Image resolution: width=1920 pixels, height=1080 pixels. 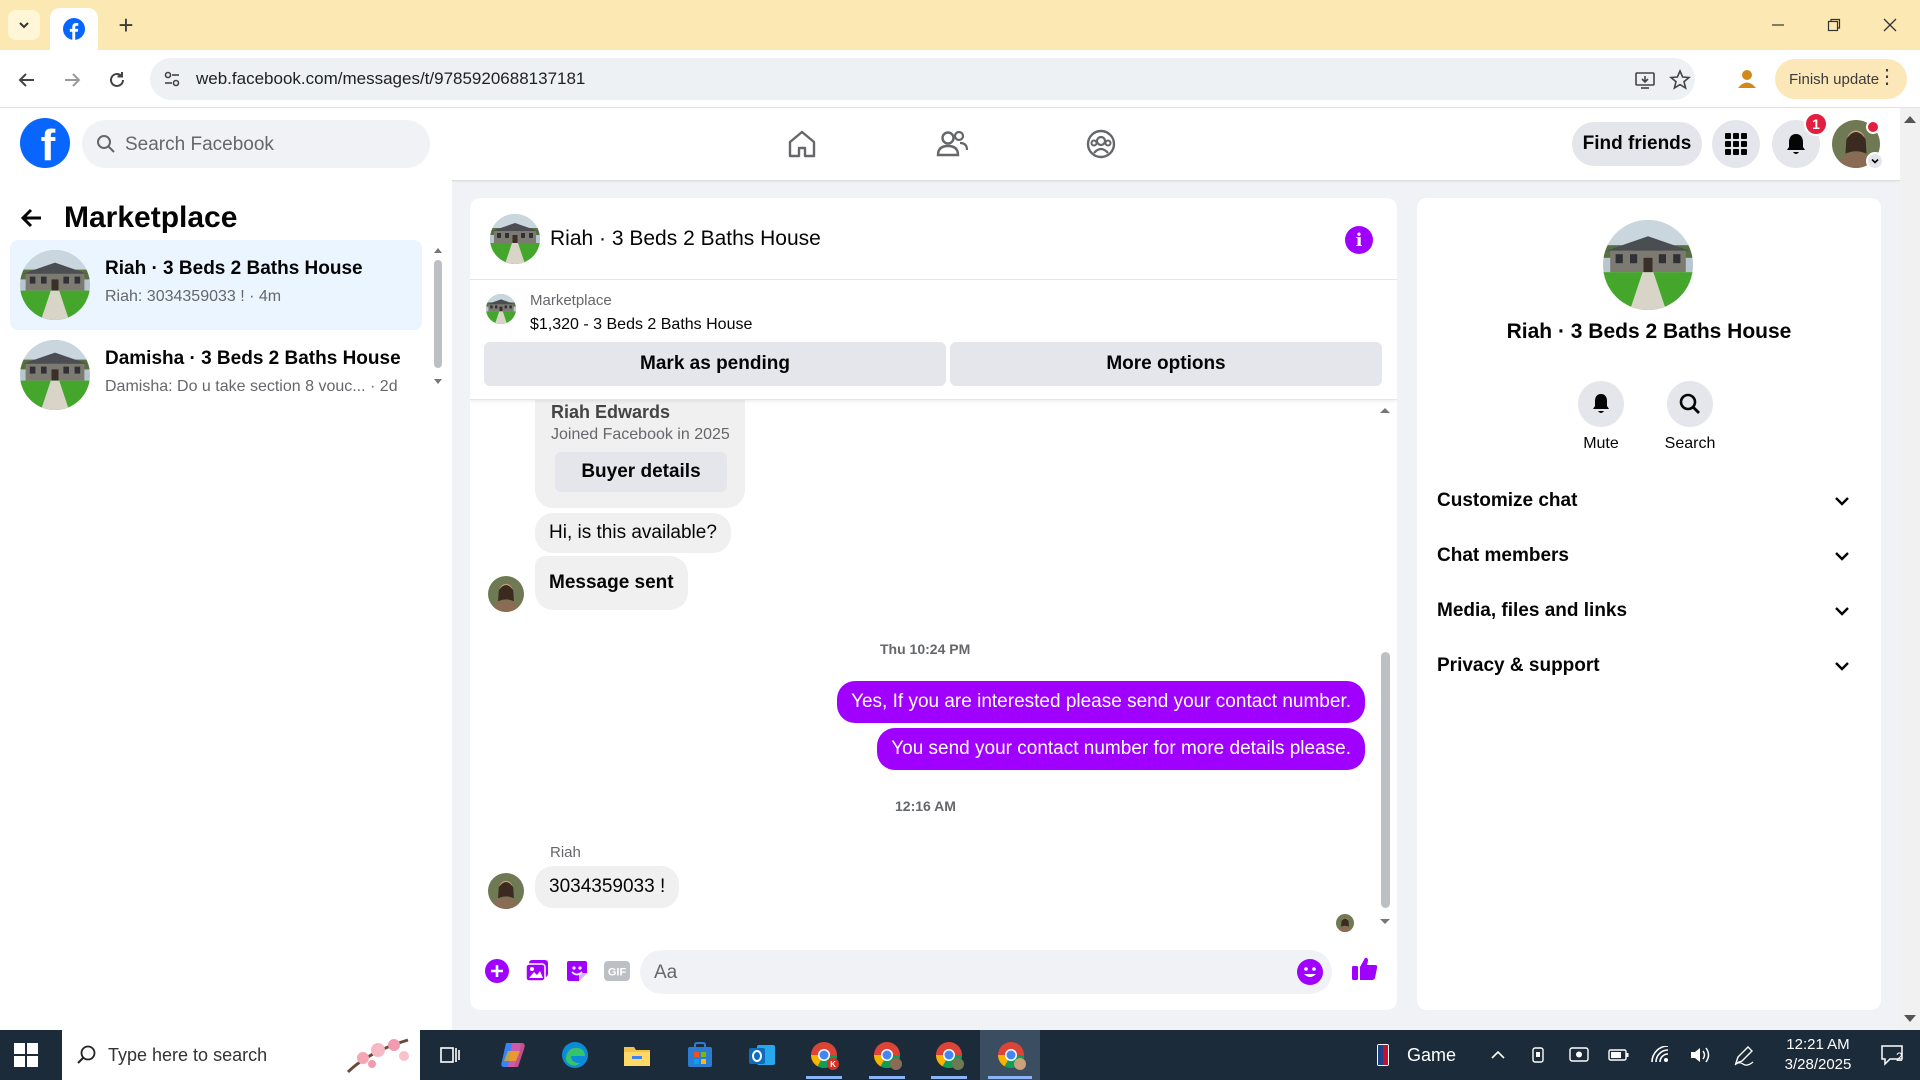 What do you see at coordinates (1365, 969) in the screenshot?
I see `like-thumb-icon` at bounding box center [1365, 969].